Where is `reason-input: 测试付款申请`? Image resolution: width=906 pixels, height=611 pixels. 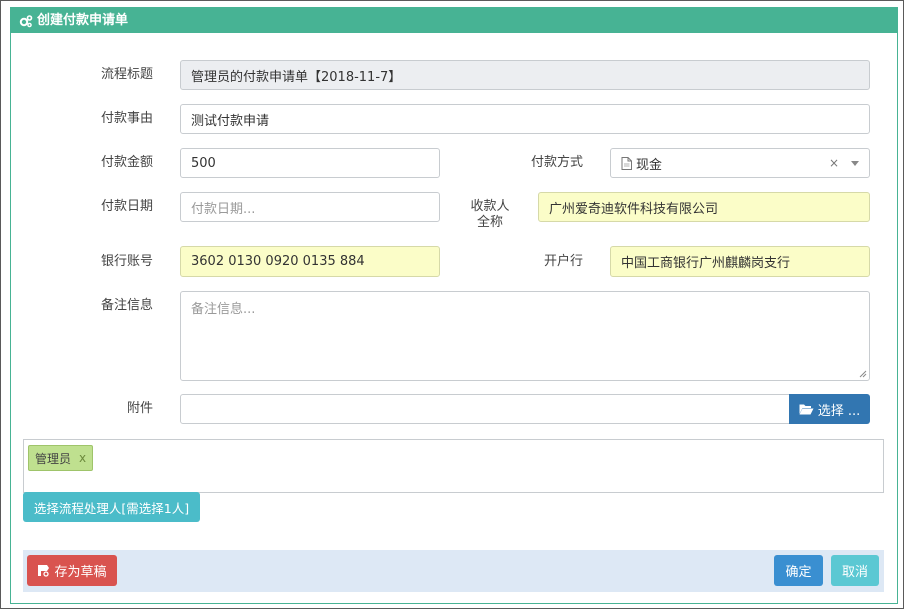
reason-input: 测试付款申请 is located at coordinates (525, 119).